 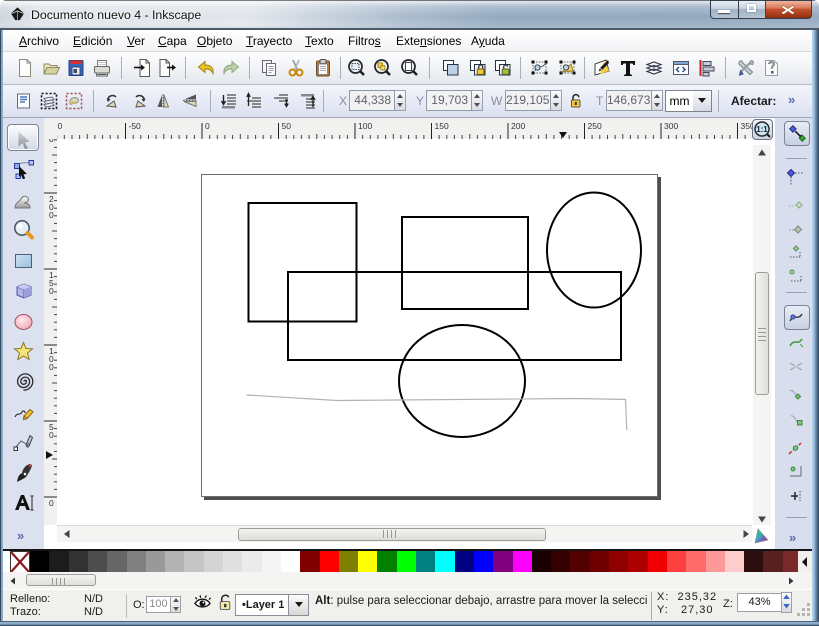 I want to click on svg-text: -50, so click(x=135, y=126).